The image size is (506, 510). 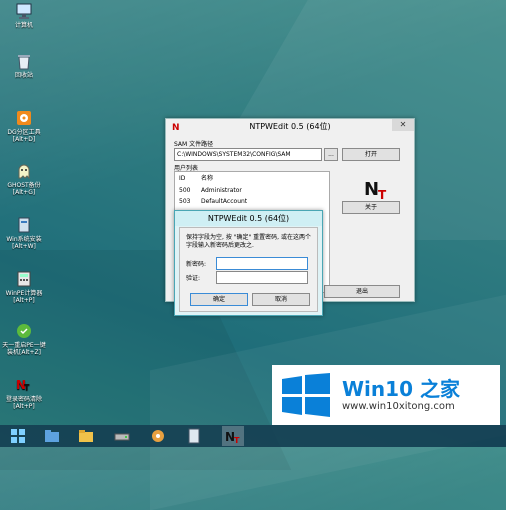 I want to click on diskgenius-icon, so click(x=24, y=118).